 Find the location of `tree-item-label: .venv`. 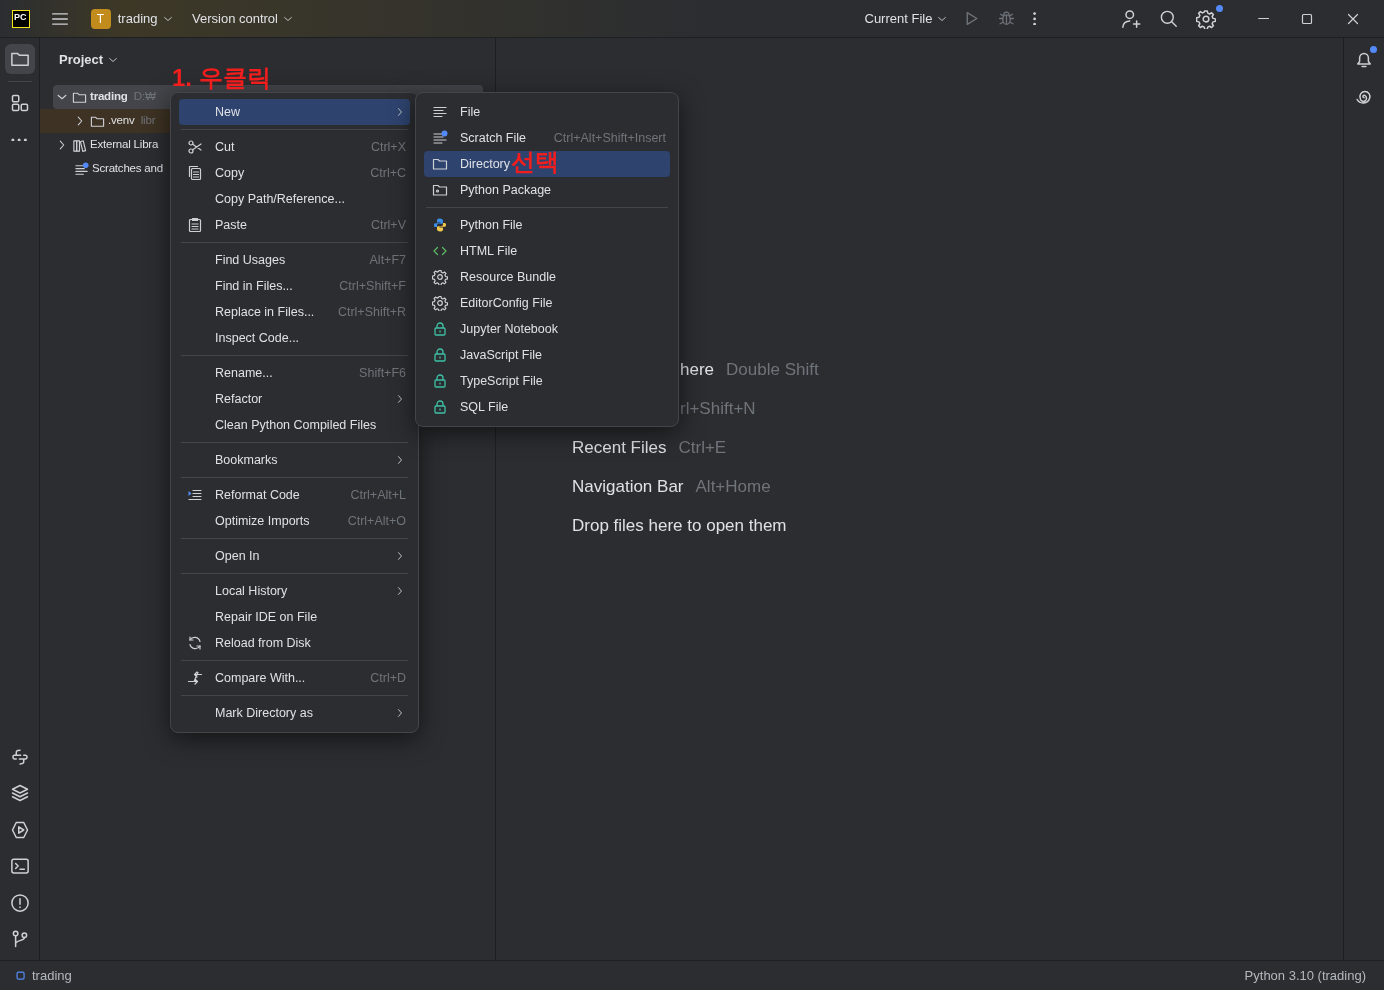

tree-item-label: .venv is located at coordinates (121, 121).